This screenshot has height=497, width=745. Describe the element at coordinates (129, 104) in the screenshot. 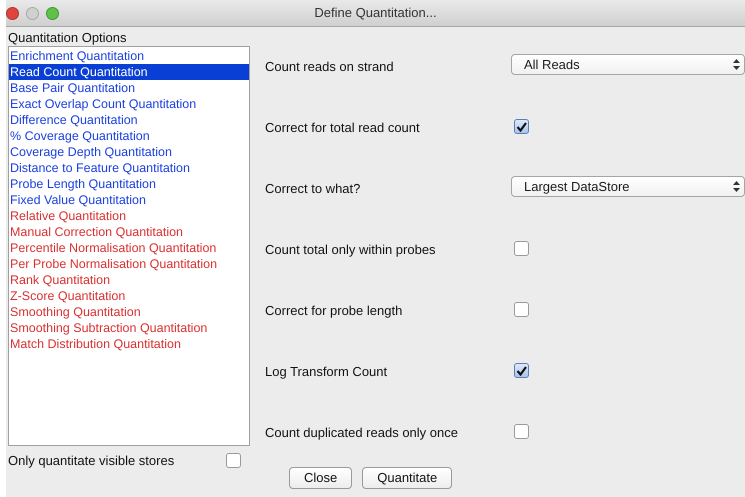

I see `list-item: Exact Overlap Count Quantitation` at that location.